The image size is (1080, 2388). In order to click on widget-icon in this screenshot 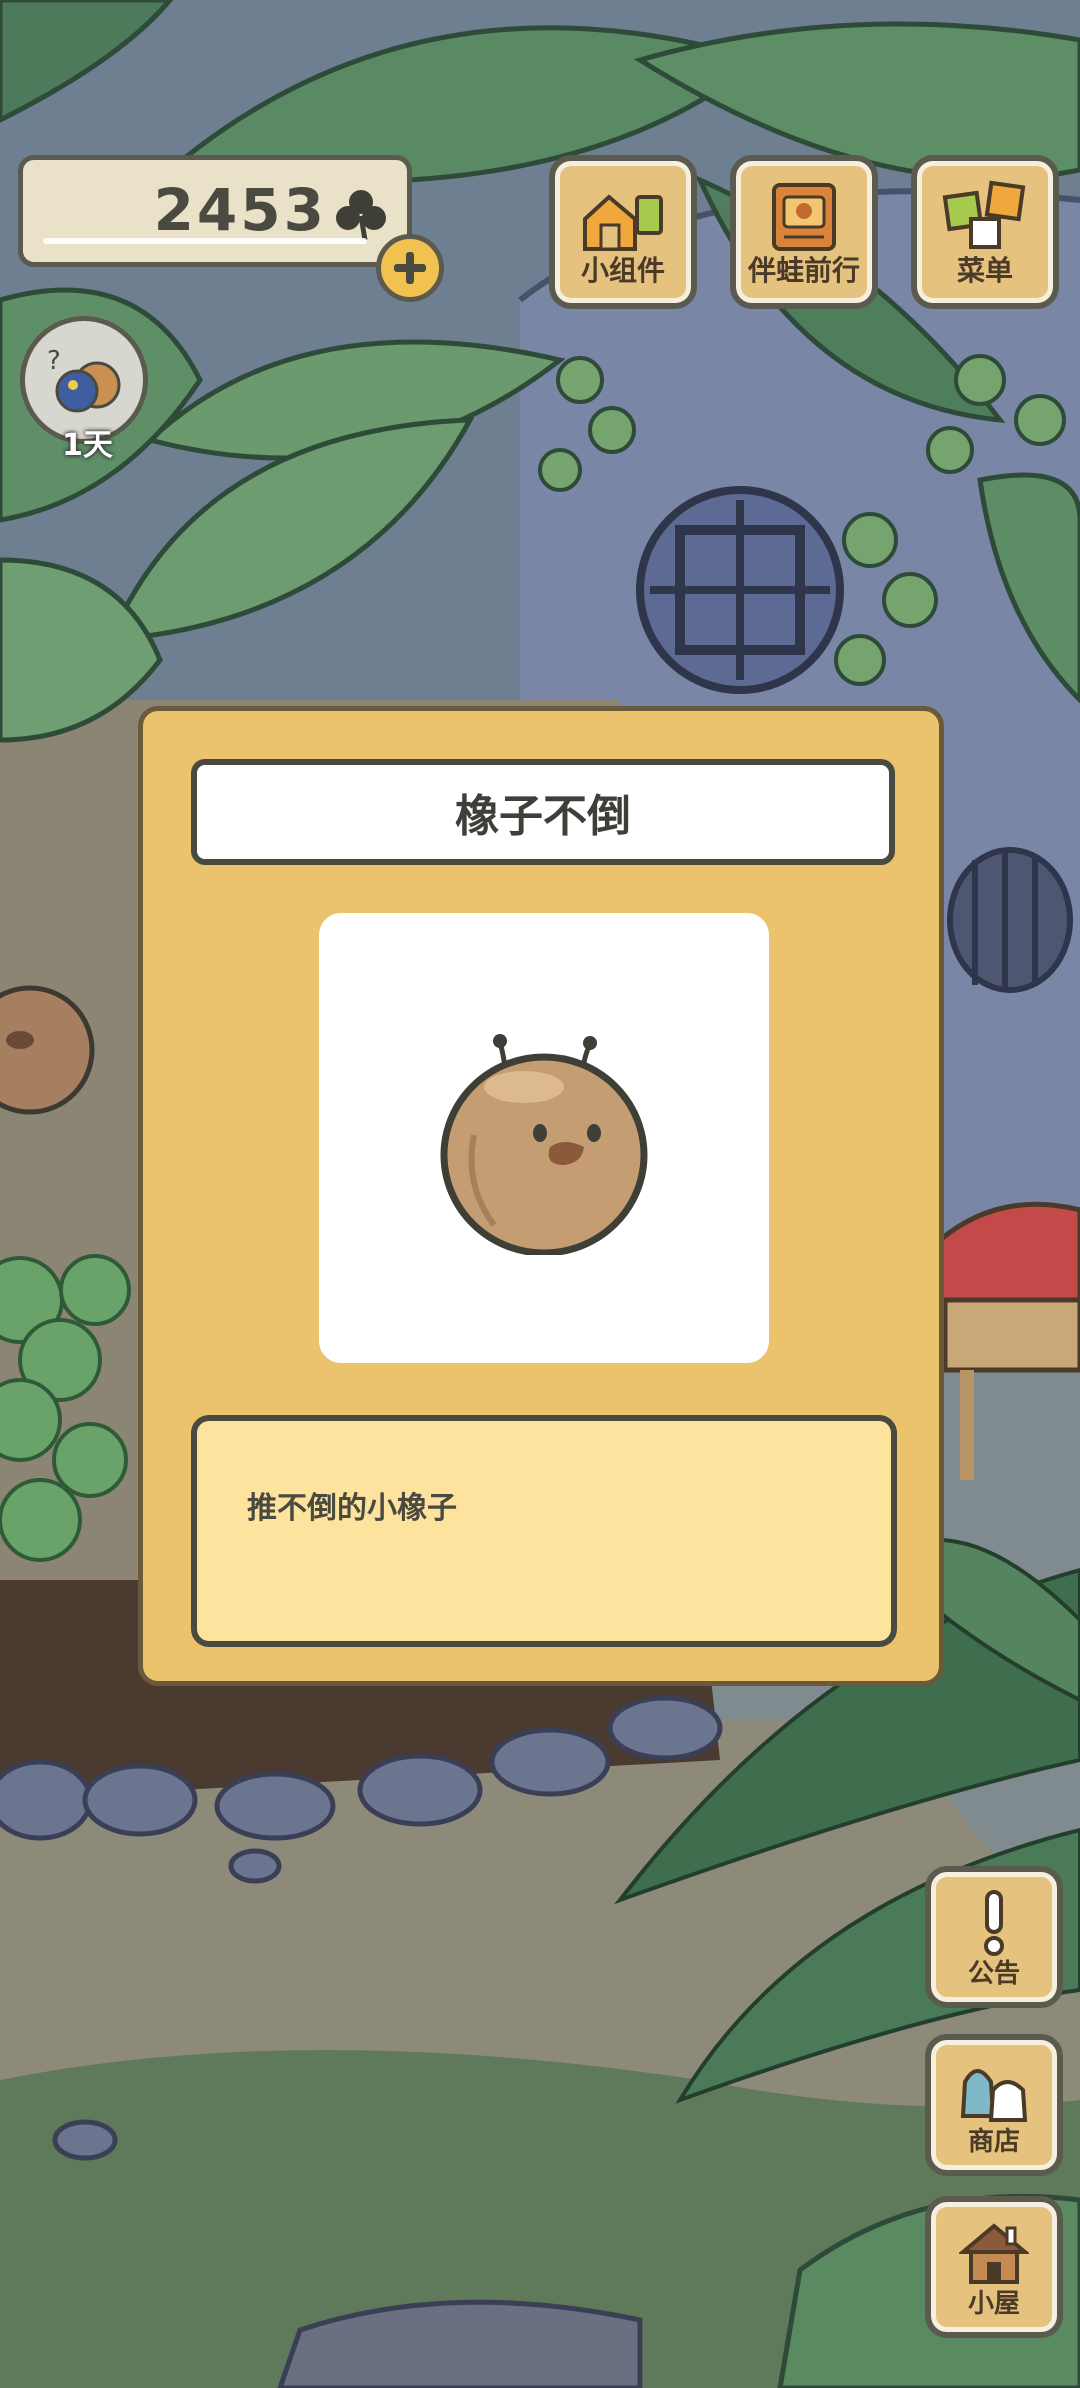, I will do `click(623, 222)`.